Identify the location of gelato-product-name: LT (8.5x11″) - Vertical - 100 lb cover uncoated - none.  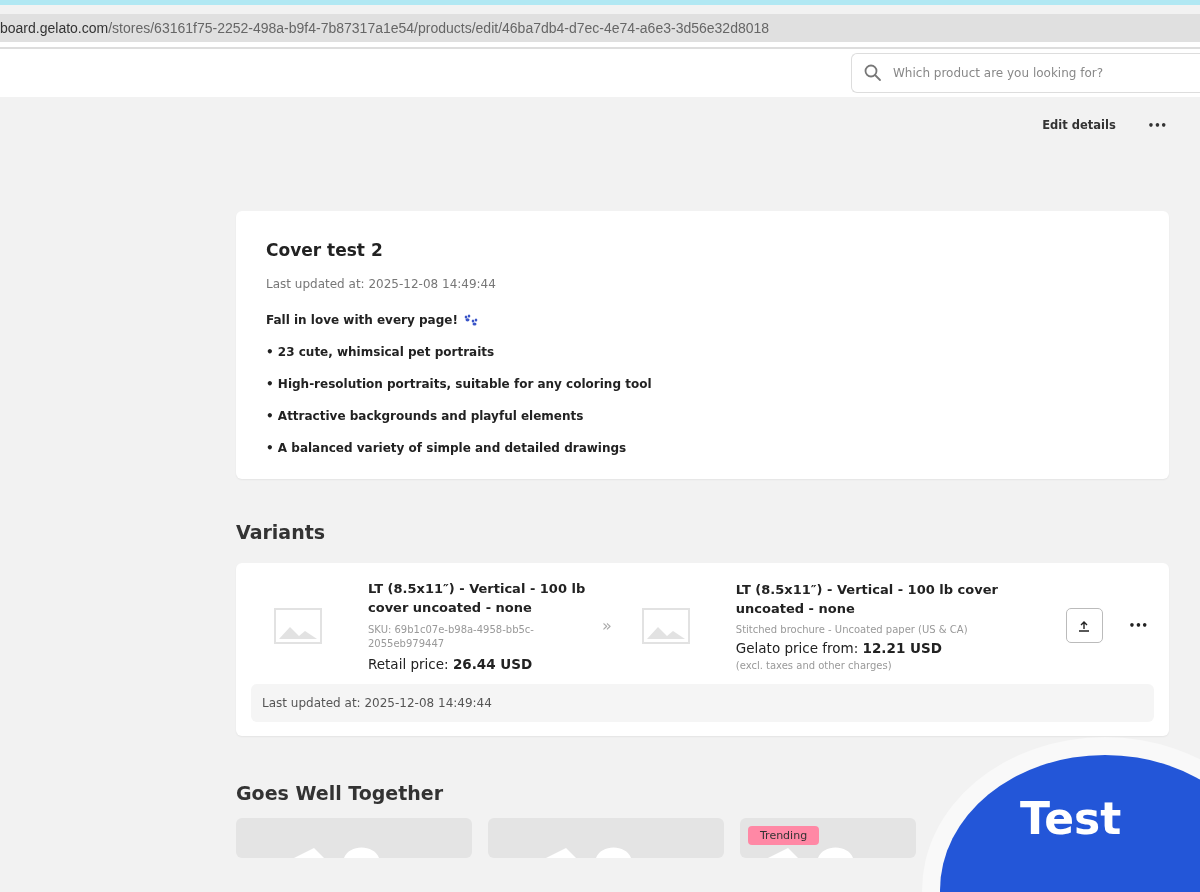
(867, 599).